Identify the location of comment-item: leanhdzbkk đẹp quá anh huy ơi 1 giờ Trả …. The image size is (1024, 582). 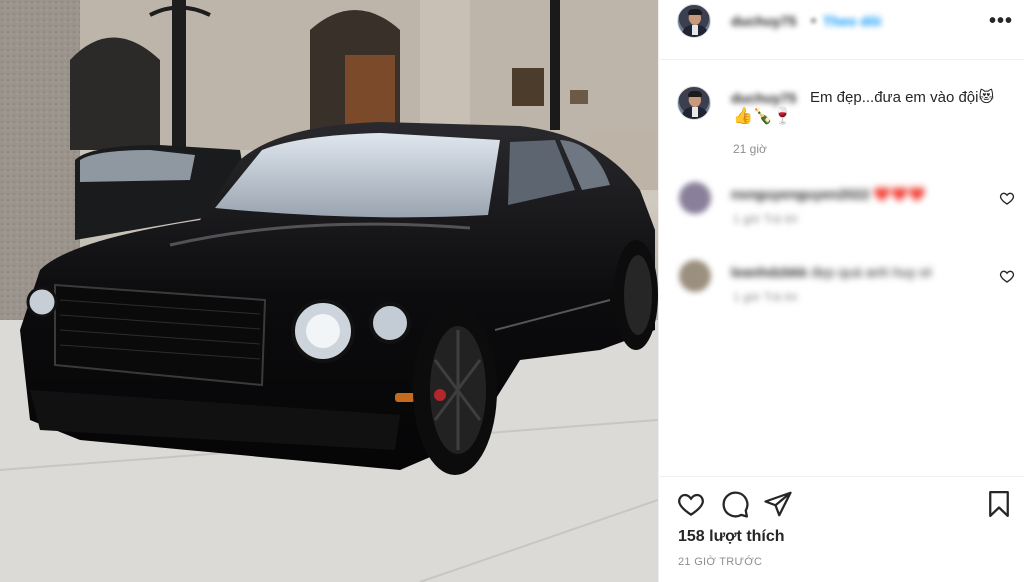
(841, 290).